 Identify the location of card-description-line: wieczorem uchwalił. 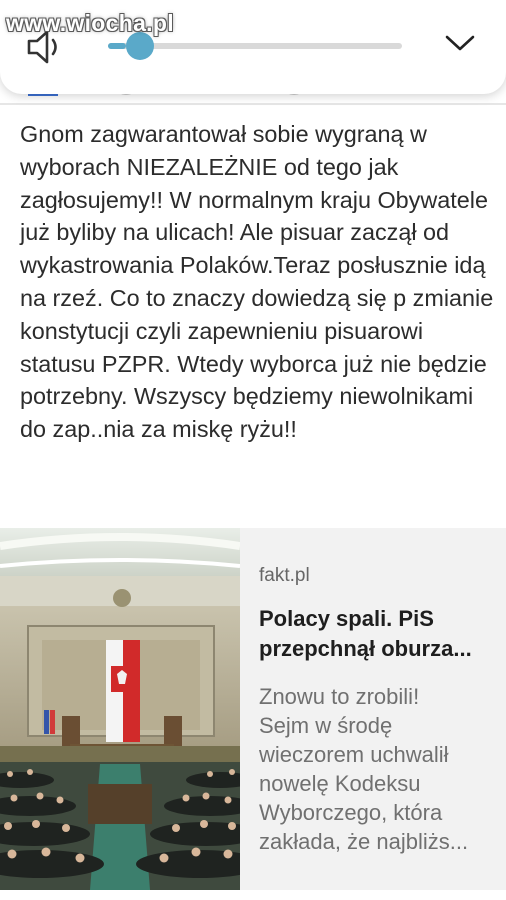
(354, 754).